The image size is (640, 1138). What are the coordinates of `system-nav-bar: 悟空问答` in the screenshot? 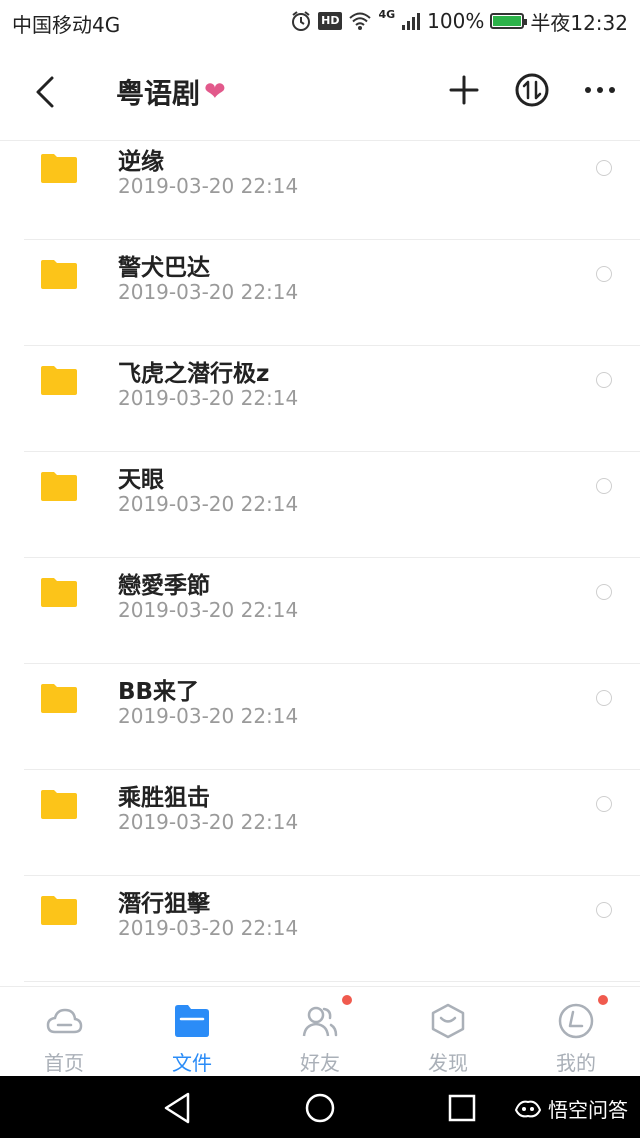 It's located at (320, 1107).